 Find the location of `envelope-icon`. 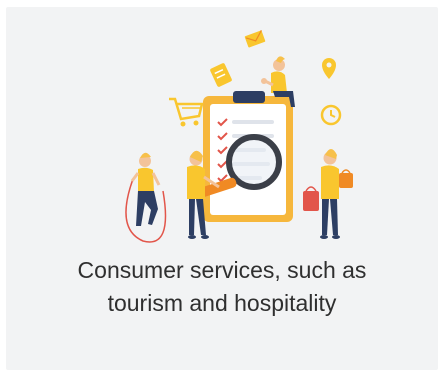

envelope-icon is located at coordinates (255, 38).